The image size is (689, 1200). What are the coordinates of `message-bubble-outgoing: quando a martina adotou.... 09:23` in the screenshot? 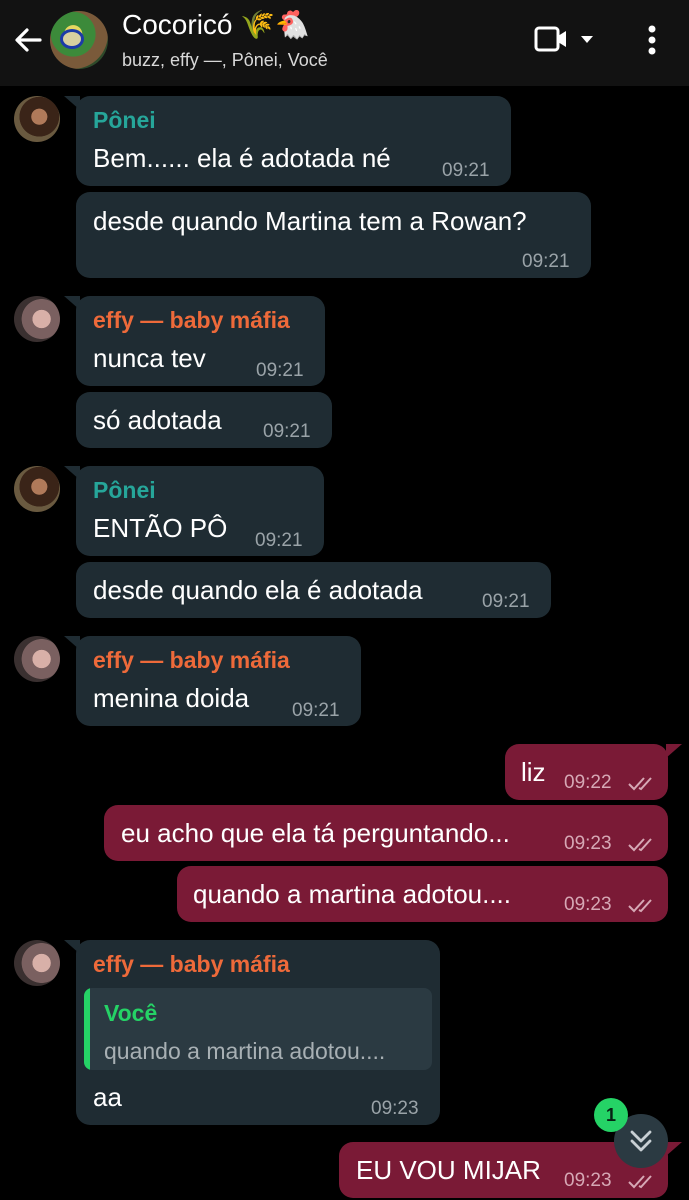 It's located at (422, 894).